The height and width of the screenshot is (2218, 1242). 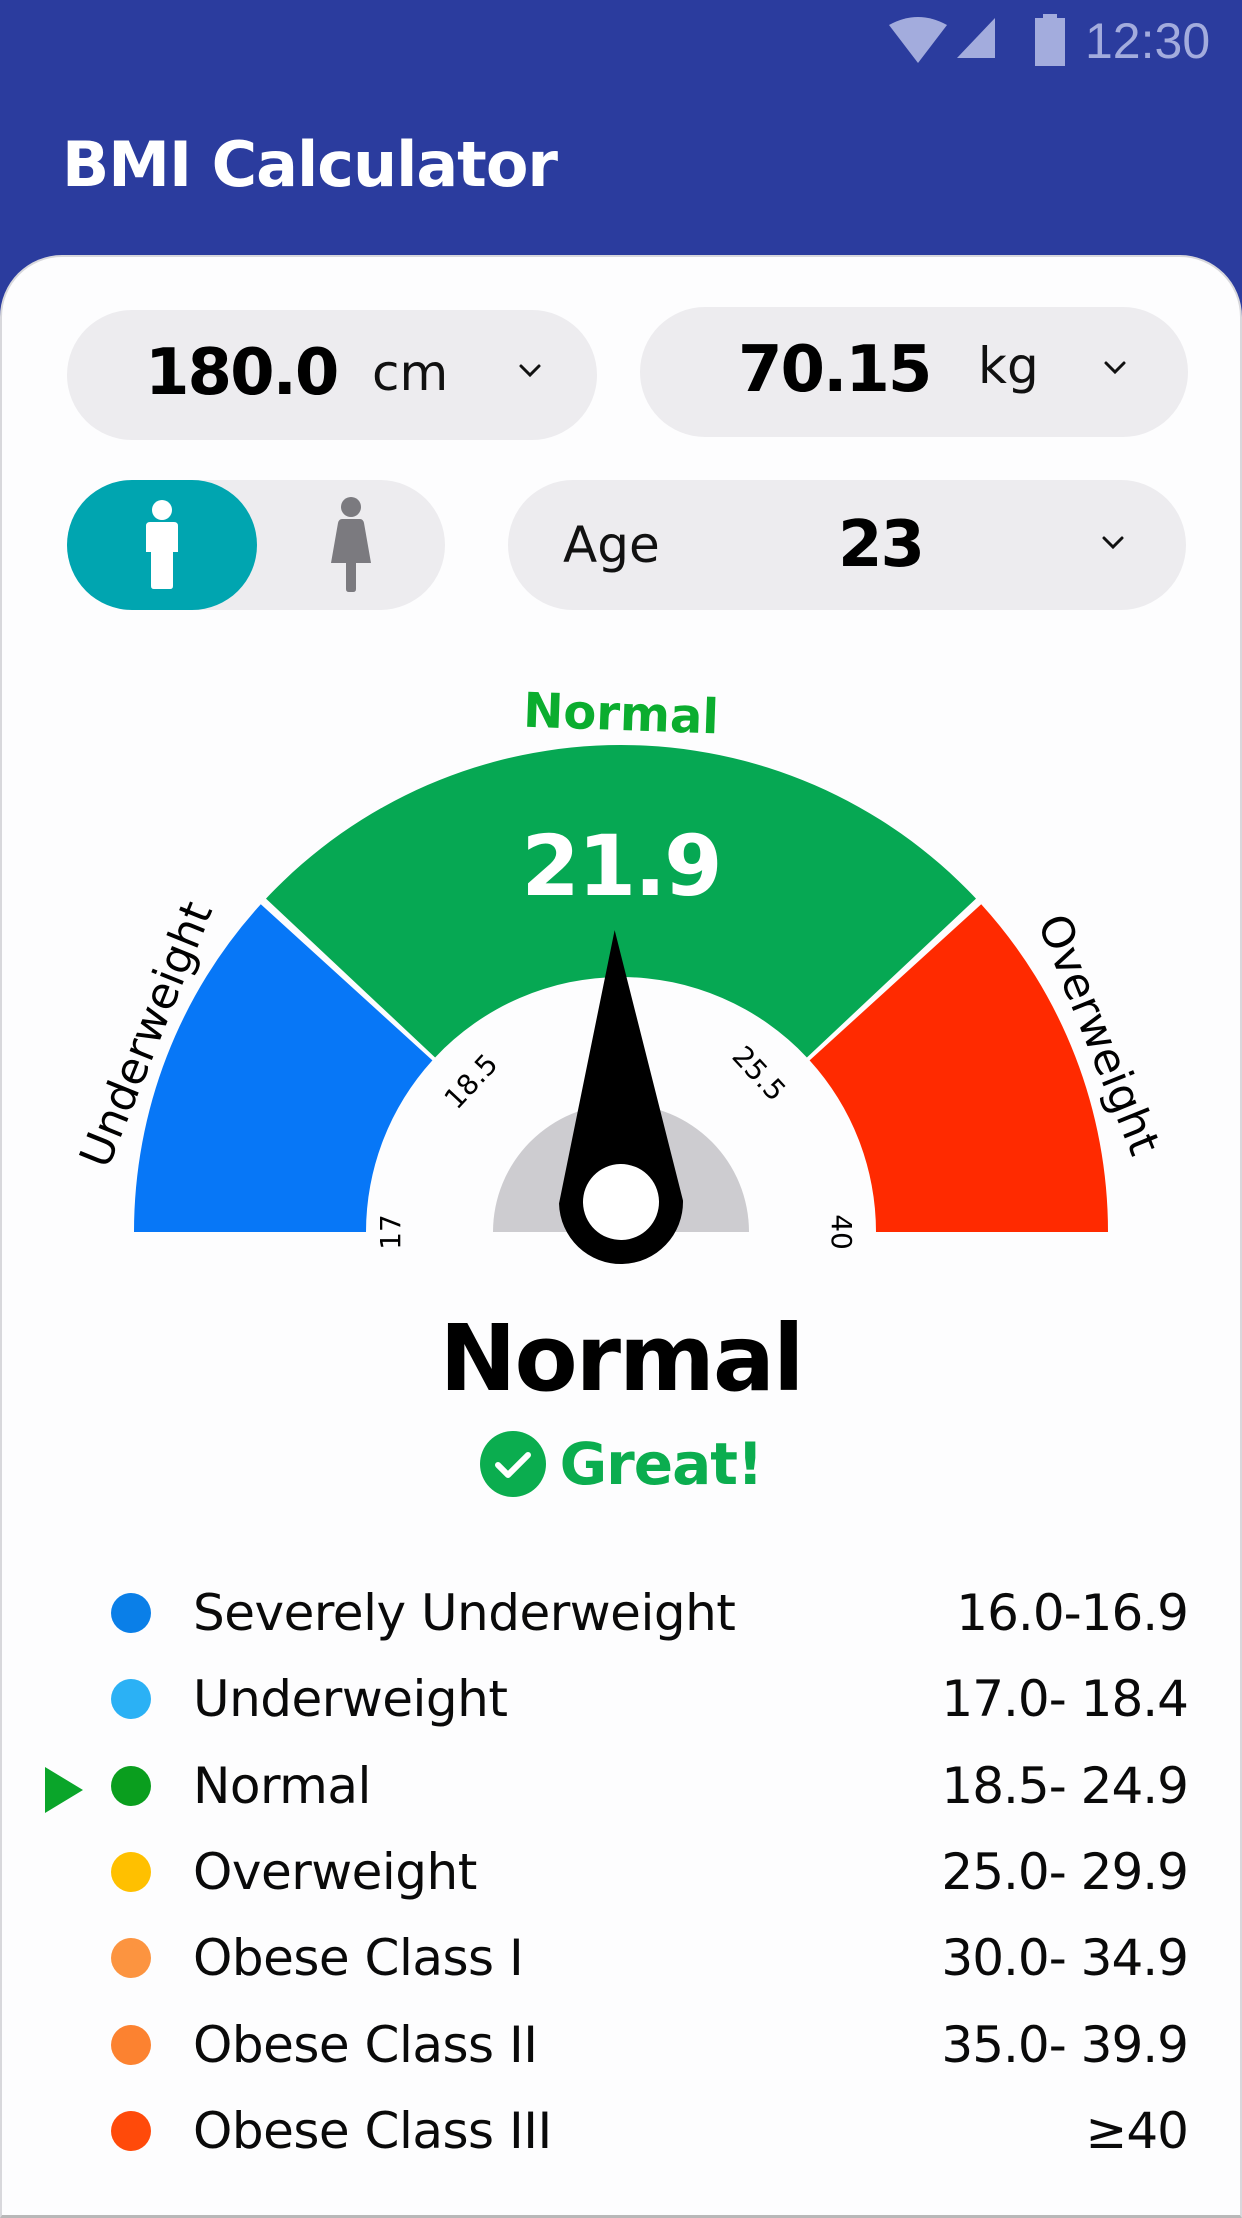 I want to click on result-message-text: Great!, so click(x=661, y=1464).